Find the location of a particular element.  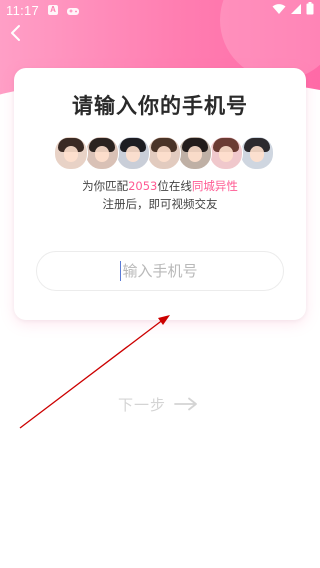

status-right-icons is located at coordinates (293, 10).